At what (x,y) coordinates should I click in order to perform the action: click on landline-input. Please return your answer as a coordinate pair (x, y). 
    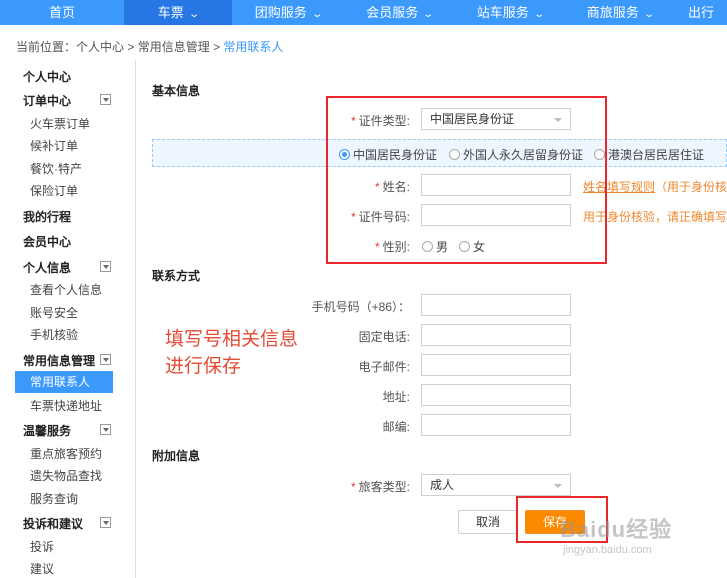
    Looking at the image, I should click on (496, 335).